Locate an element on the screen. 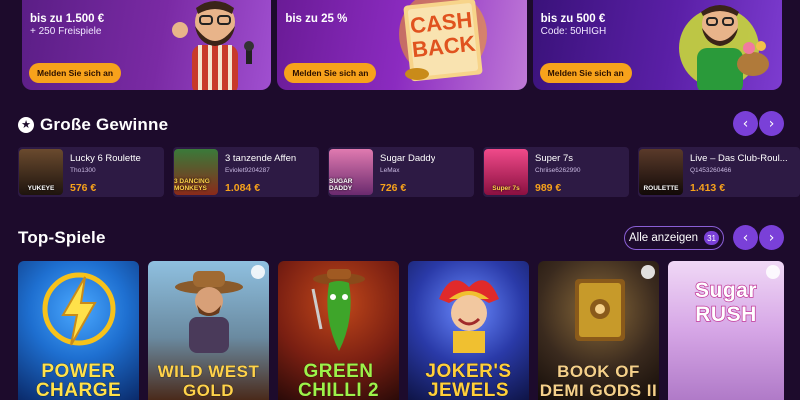  wins-next-button: › is located at coordinates (771, 123).